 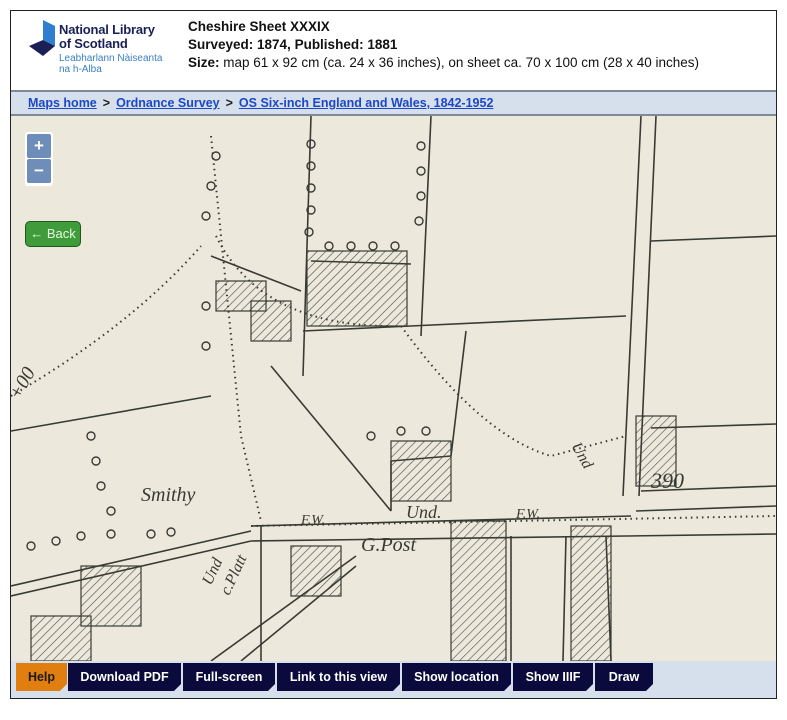 I want to click on breadcrumb-maps-home: Maps home, so click(x=62, y=103).